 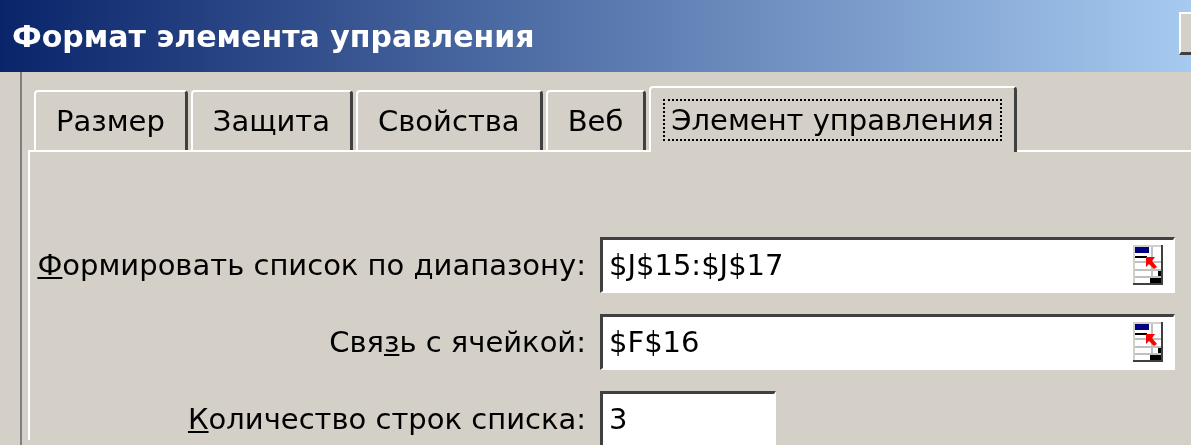 I want to click on field-label: Формировать список по диапазону:, so click(x=311, y=264).